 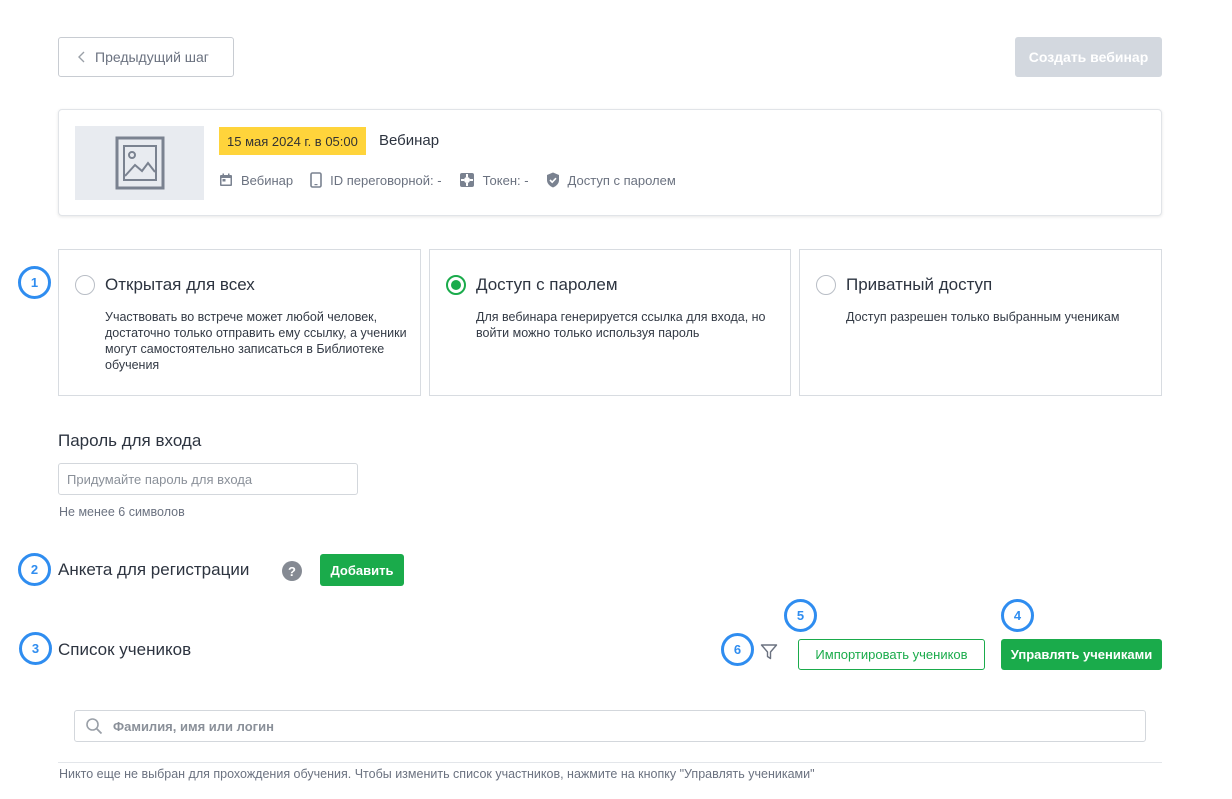 I want to click on previous-step-button: Предыдущий шаг, so click(x=146, y=57).